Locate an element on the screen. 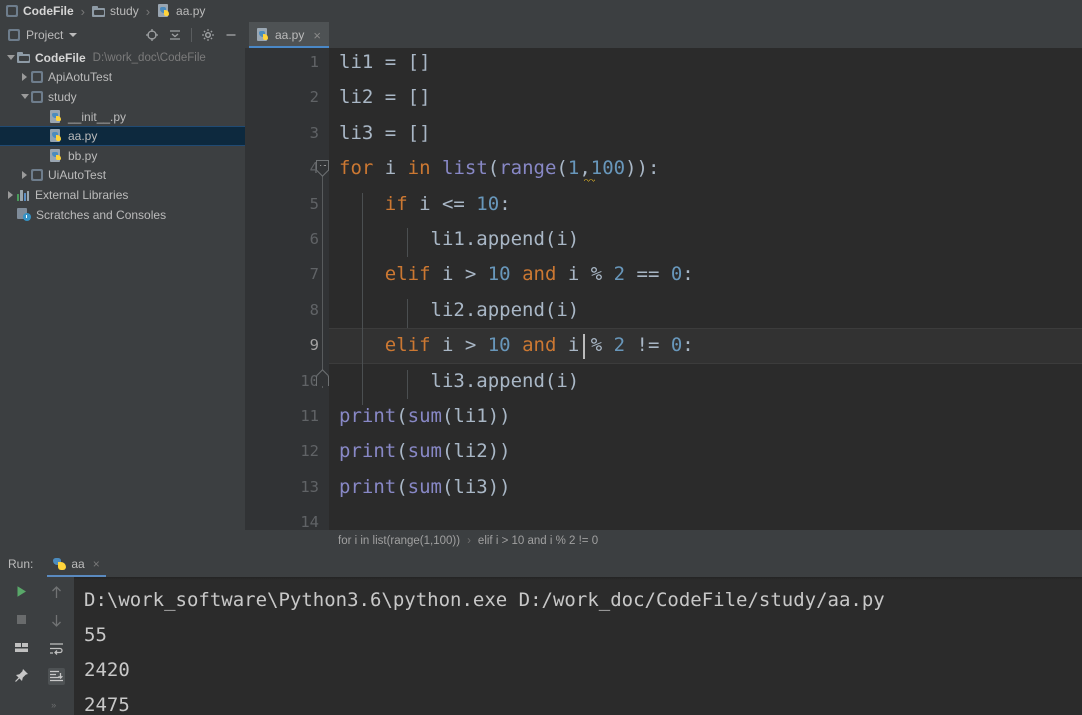  code-token: : is located at coordinates (505, 203).